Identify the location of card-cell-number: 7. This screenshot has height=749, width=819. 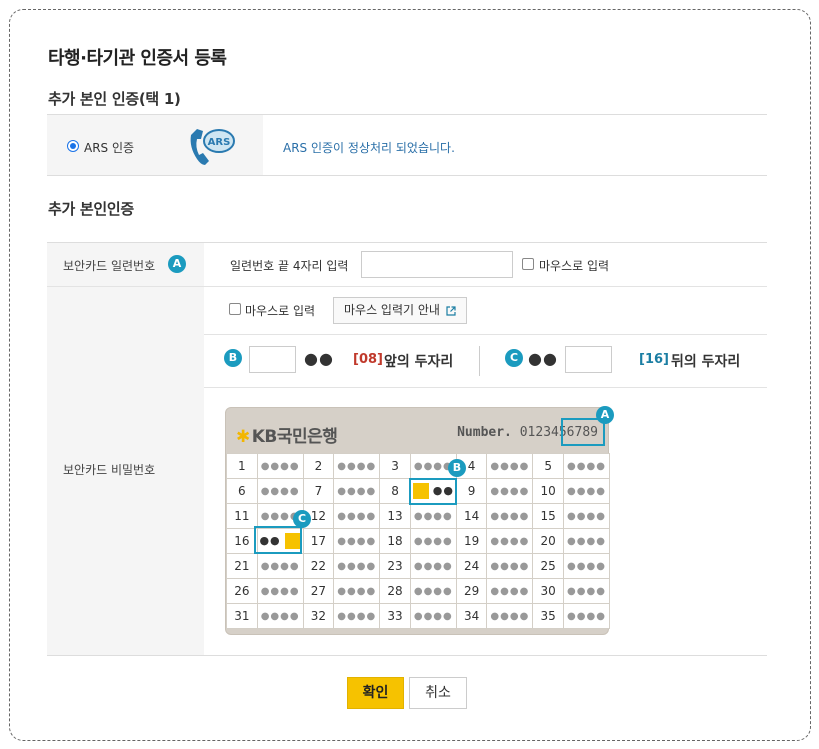
(318, 491).